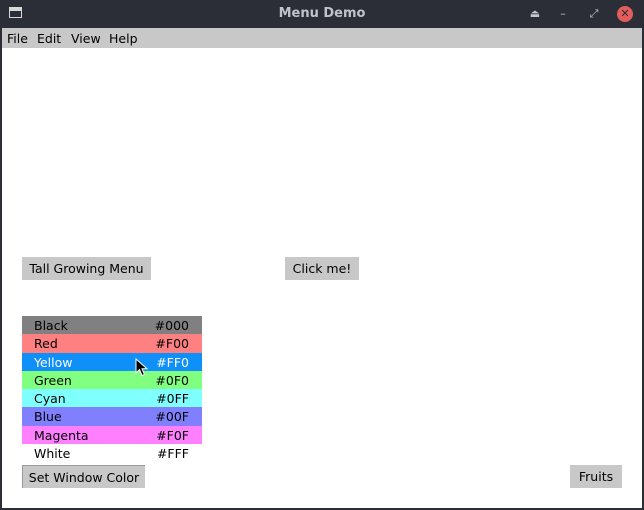 Image resolution: width=644 pixels, height=510 pixels. I want to click on color-hex: #0F0, so click(172, 380).